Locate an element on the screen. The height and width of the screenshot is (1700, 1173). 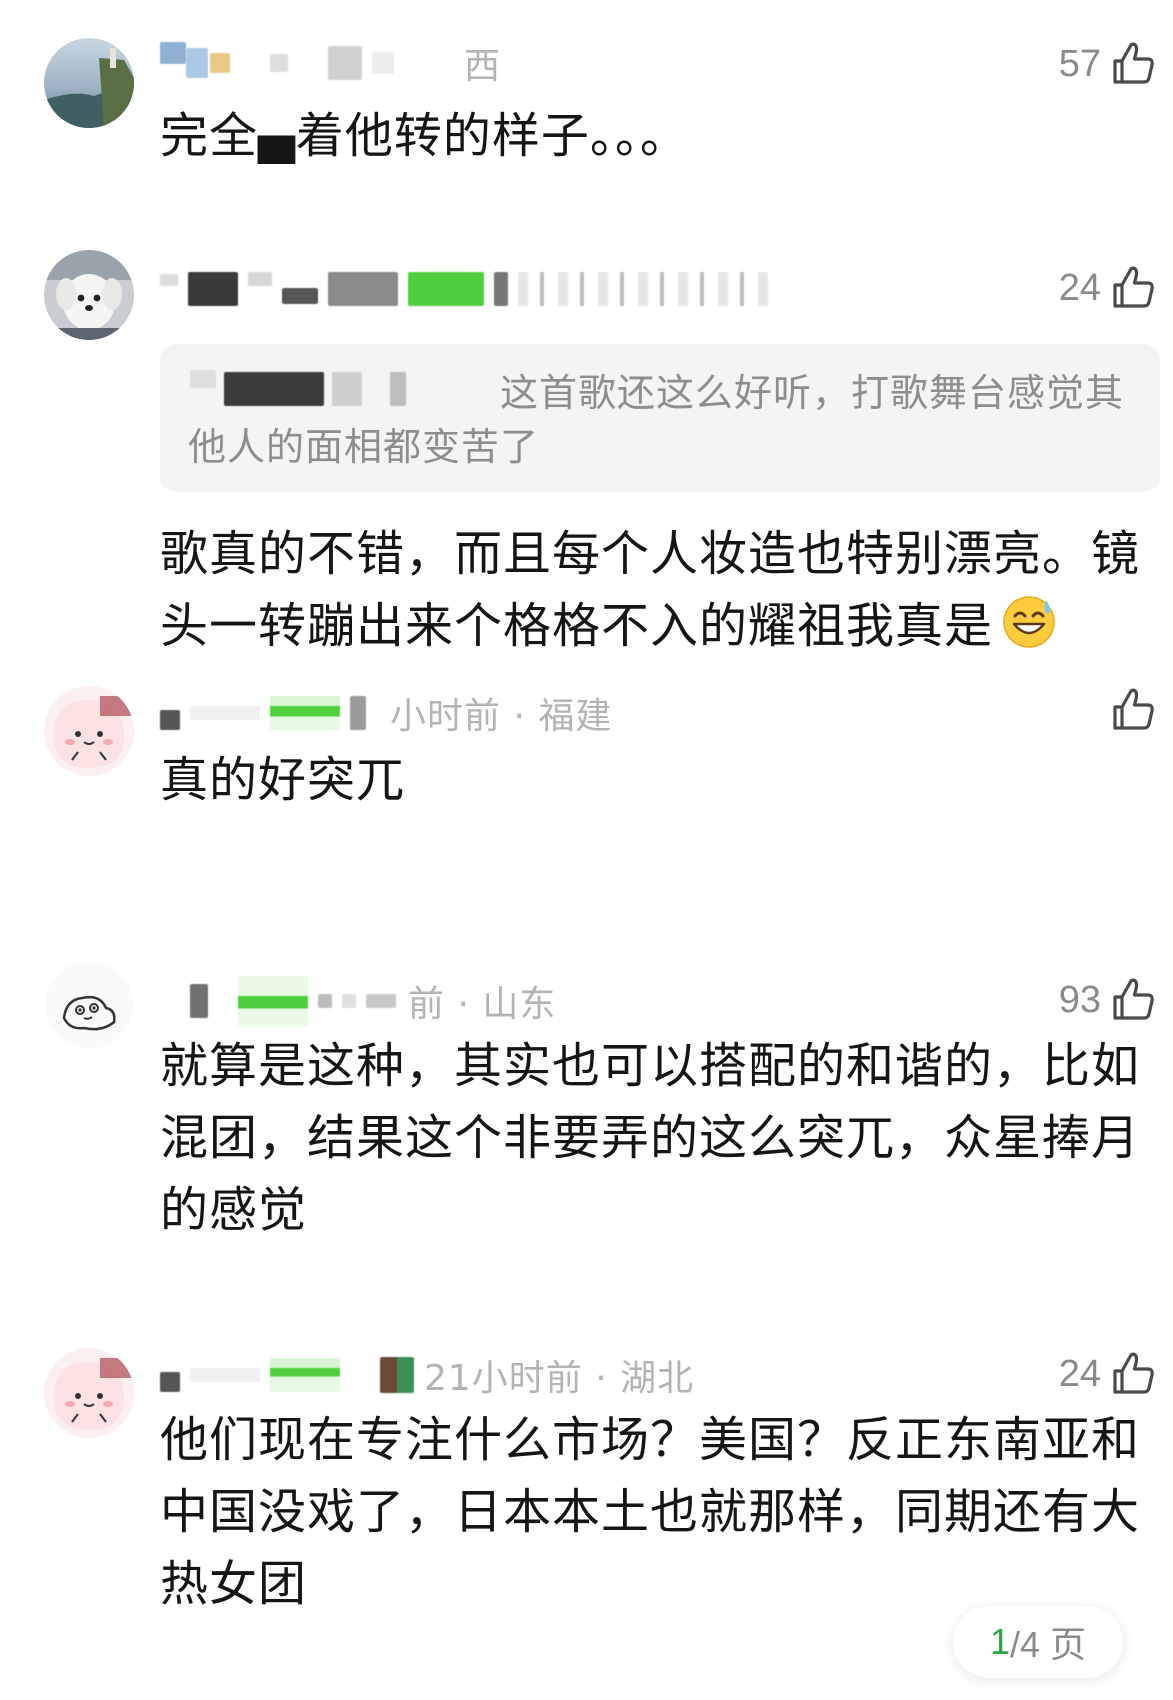
comment-item: 西 57 完全▄着他转的样子。。。 is located at coordinates (586, 100).